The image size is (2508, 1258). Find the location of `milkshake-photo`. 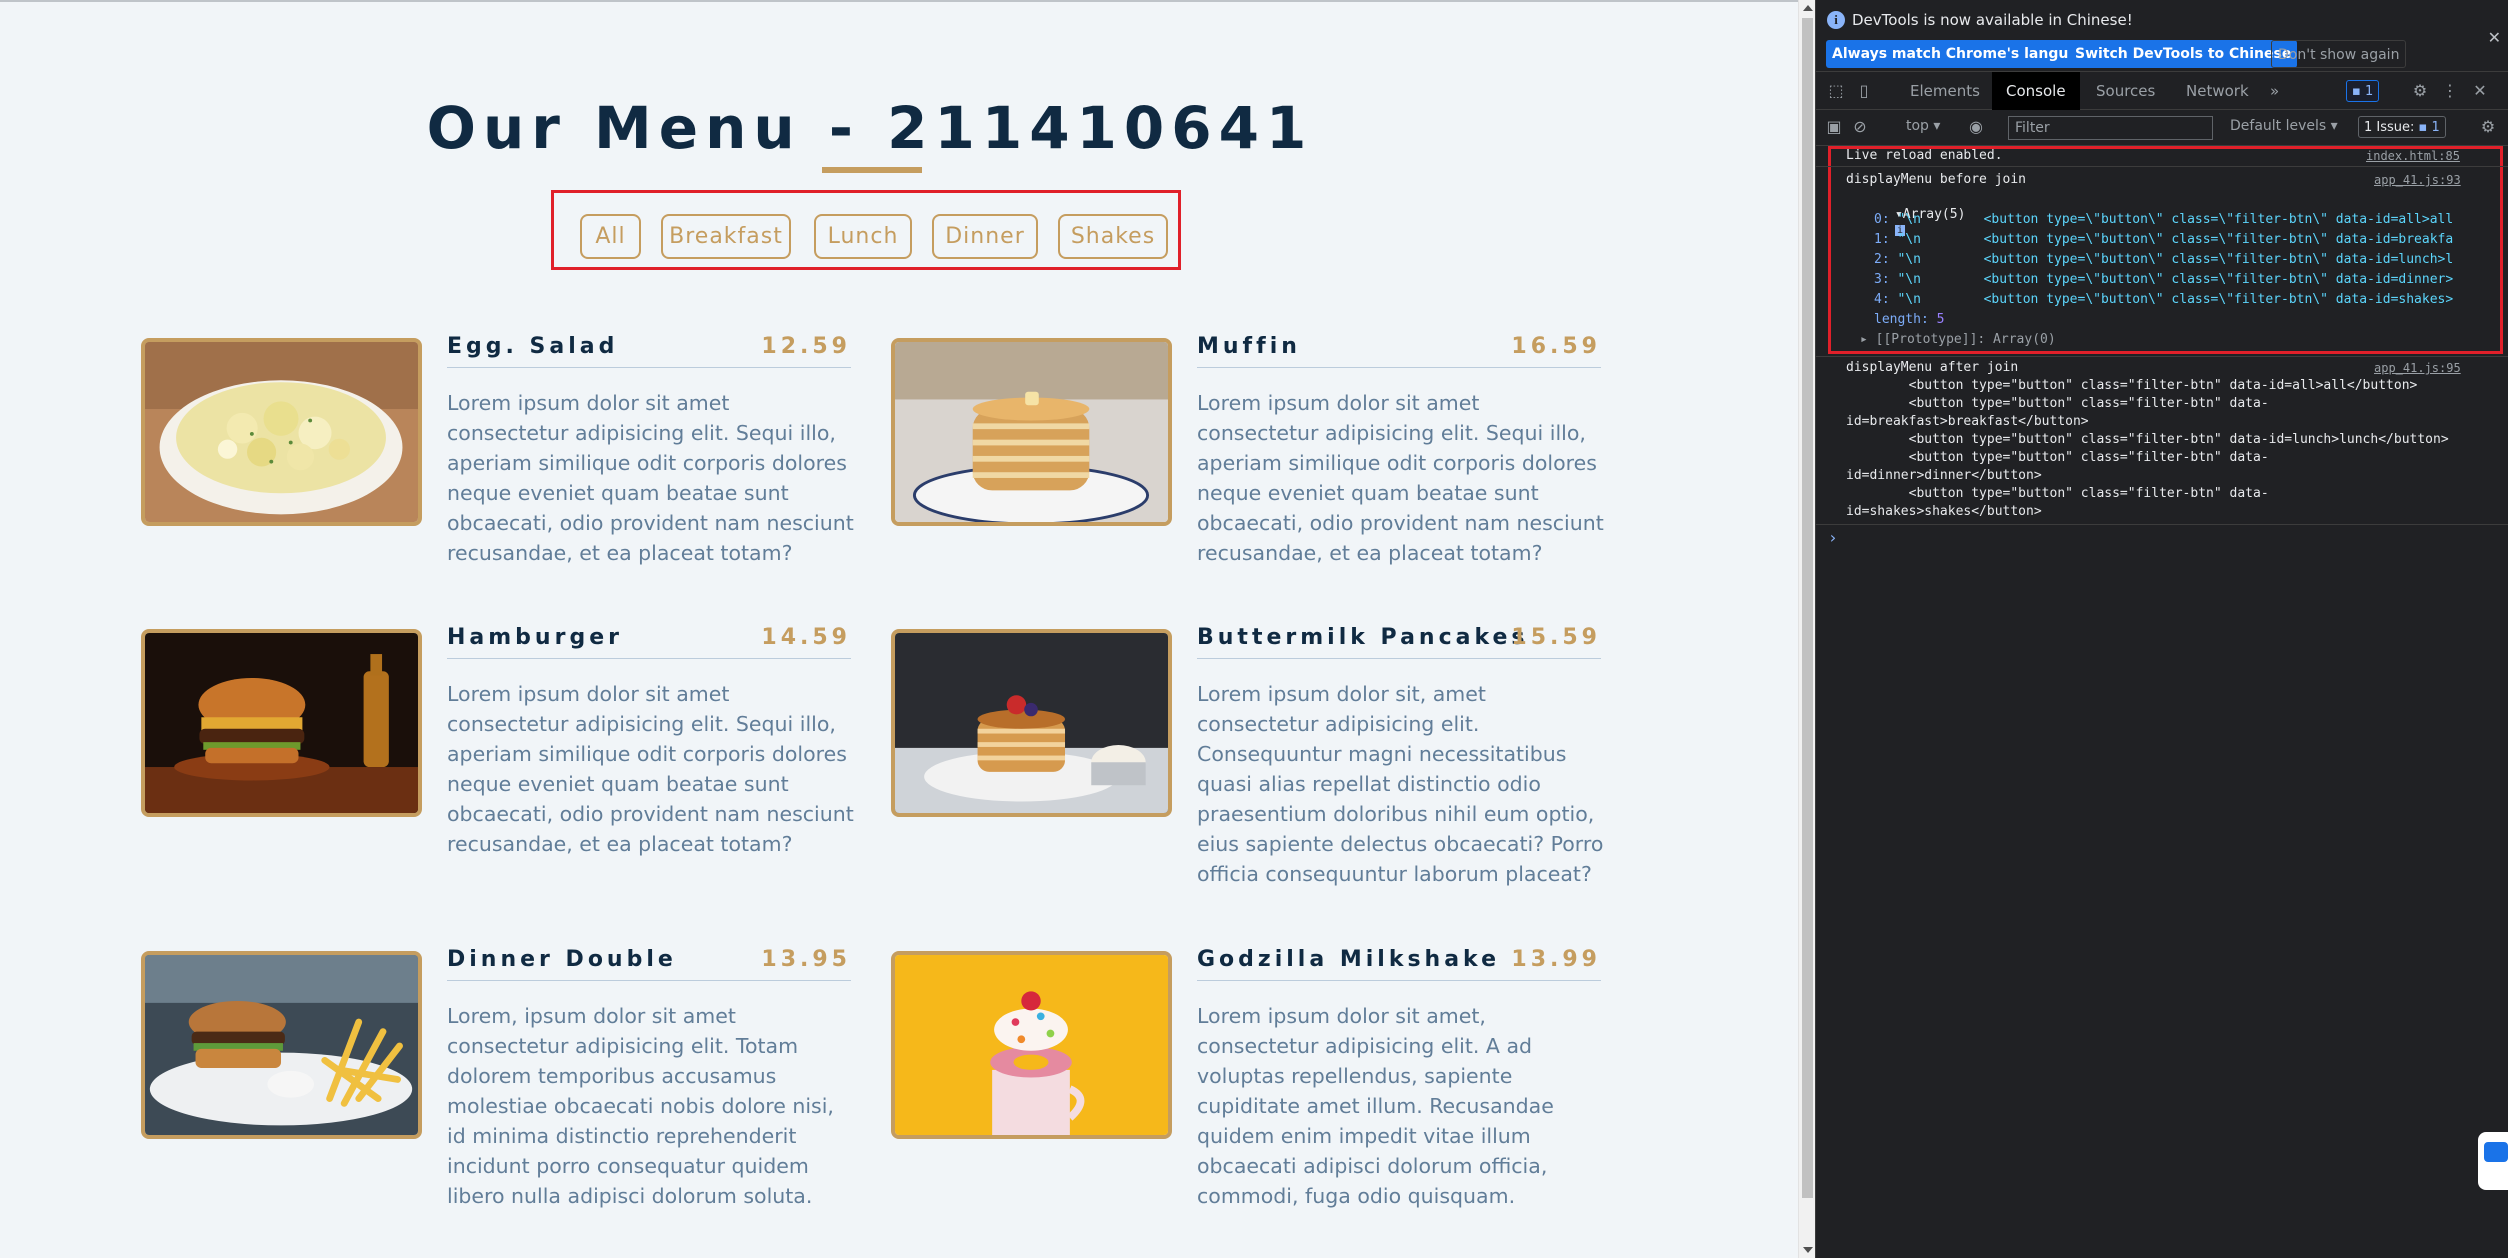

milkshake-photo is located at coordinates (1031, 1045).